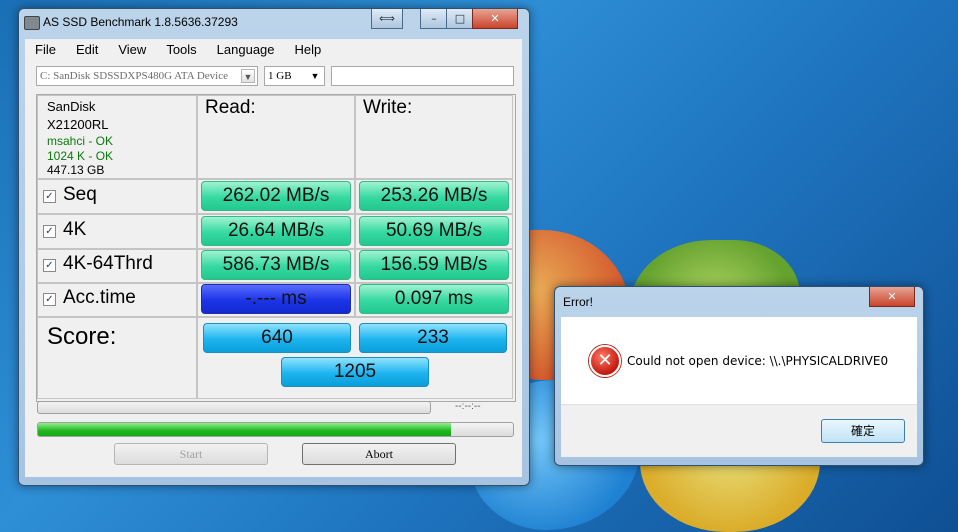  Describe the element at coordinates (379, 454) in the screenshot. I see `abort-button: Abort` at that location.